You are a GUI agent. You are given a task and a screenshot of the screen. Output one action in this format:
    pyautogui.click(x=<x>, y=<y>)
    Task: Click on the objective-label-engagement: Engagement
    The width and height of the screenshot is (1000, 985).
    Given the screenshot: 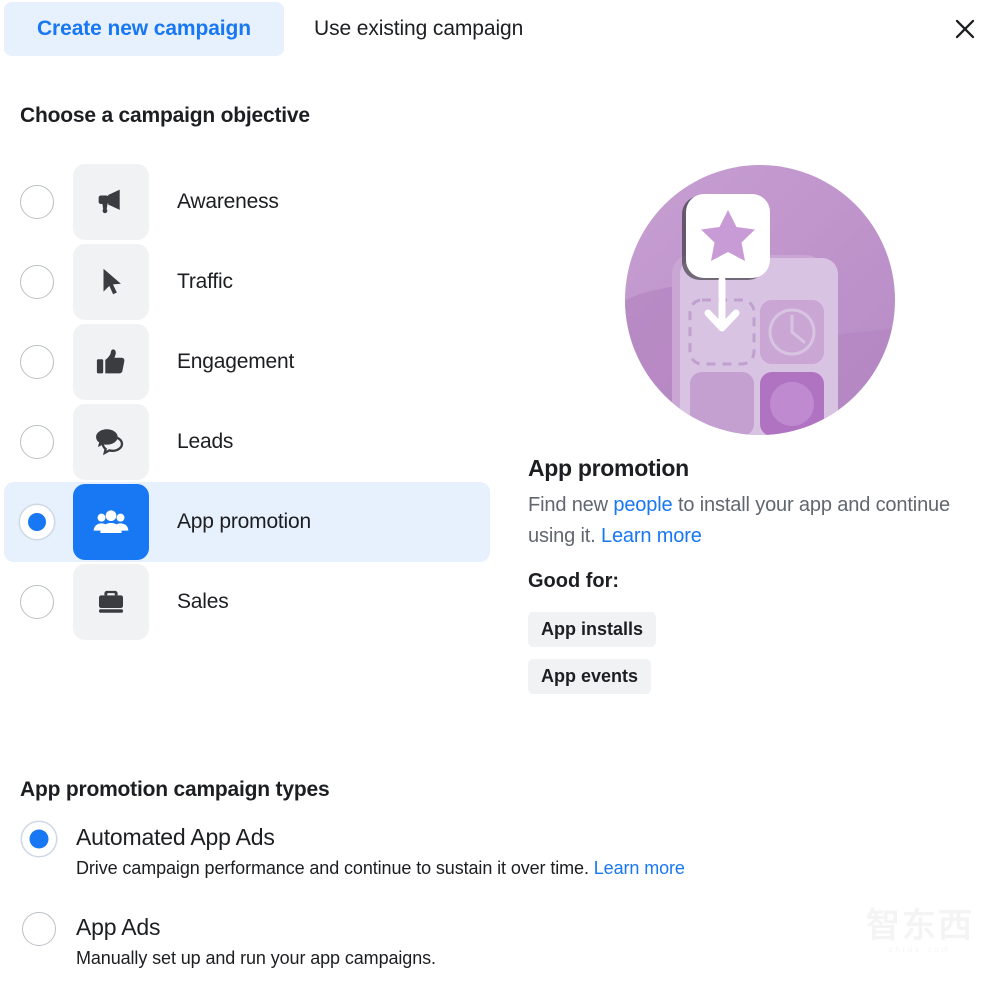 What is the action you would take?
    pyautogui.click(x=236, y=361)
    